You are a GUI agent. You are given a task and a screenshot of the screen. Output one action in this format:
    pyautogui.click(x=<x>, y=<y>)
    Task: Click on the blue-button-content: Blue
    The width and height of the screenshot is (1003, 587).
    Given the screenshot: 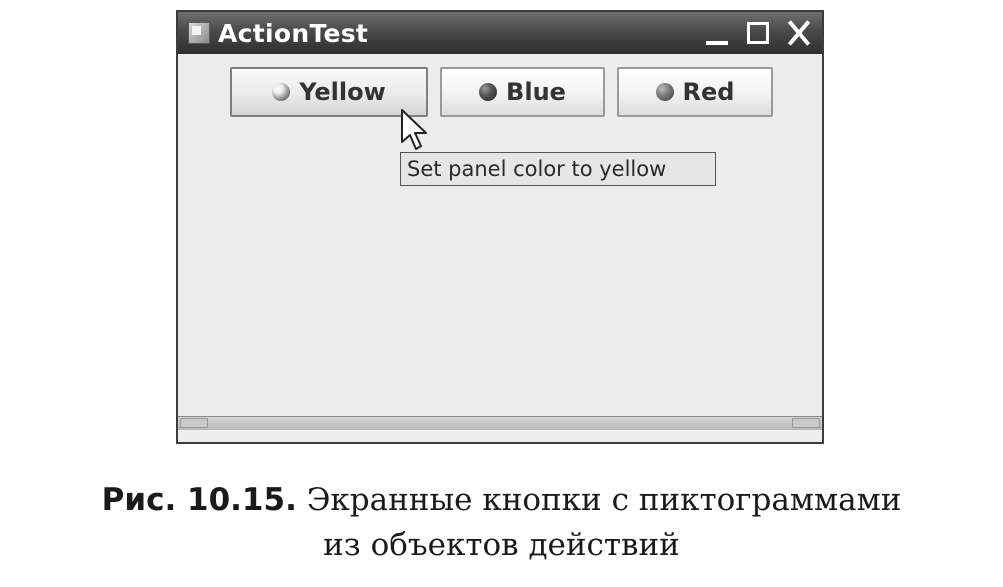 What is the action you would take?
    pyautogui.click(x=522, y=92)
    